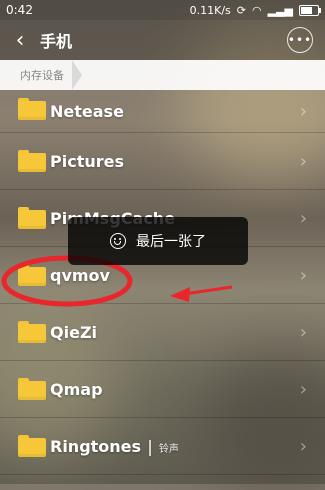 The width and height of the screenshot is (325, 490). I want to click on toast-text: 最后一张了, so click(171, 242).